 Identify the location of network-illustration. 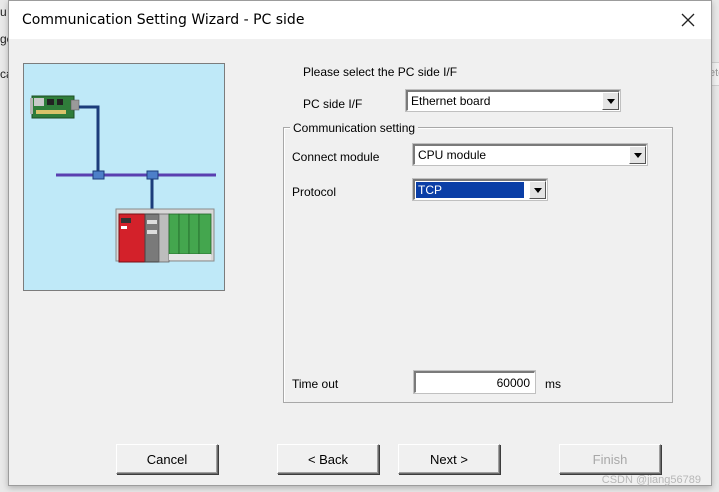
(124, 177).